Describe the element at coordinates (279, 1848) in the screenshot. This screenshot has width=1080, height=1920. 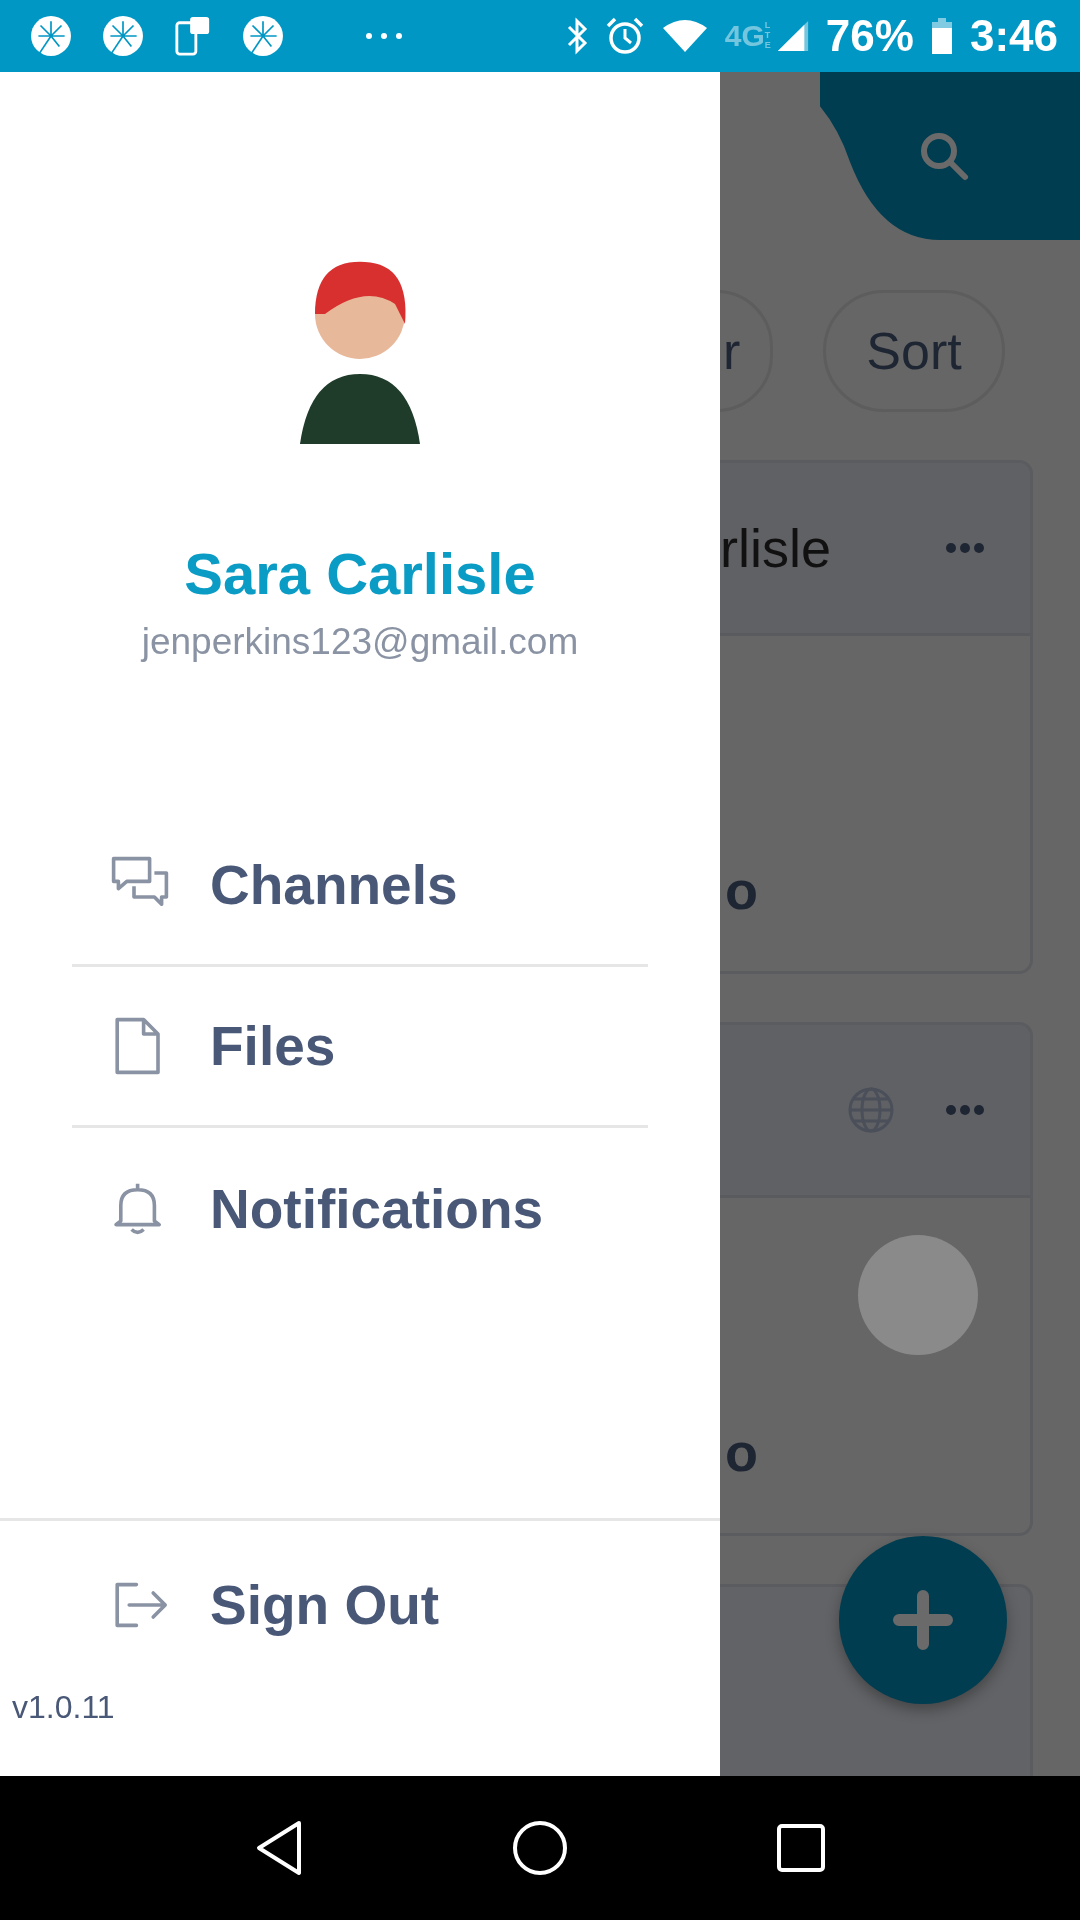
I see `back-icon` at that location.